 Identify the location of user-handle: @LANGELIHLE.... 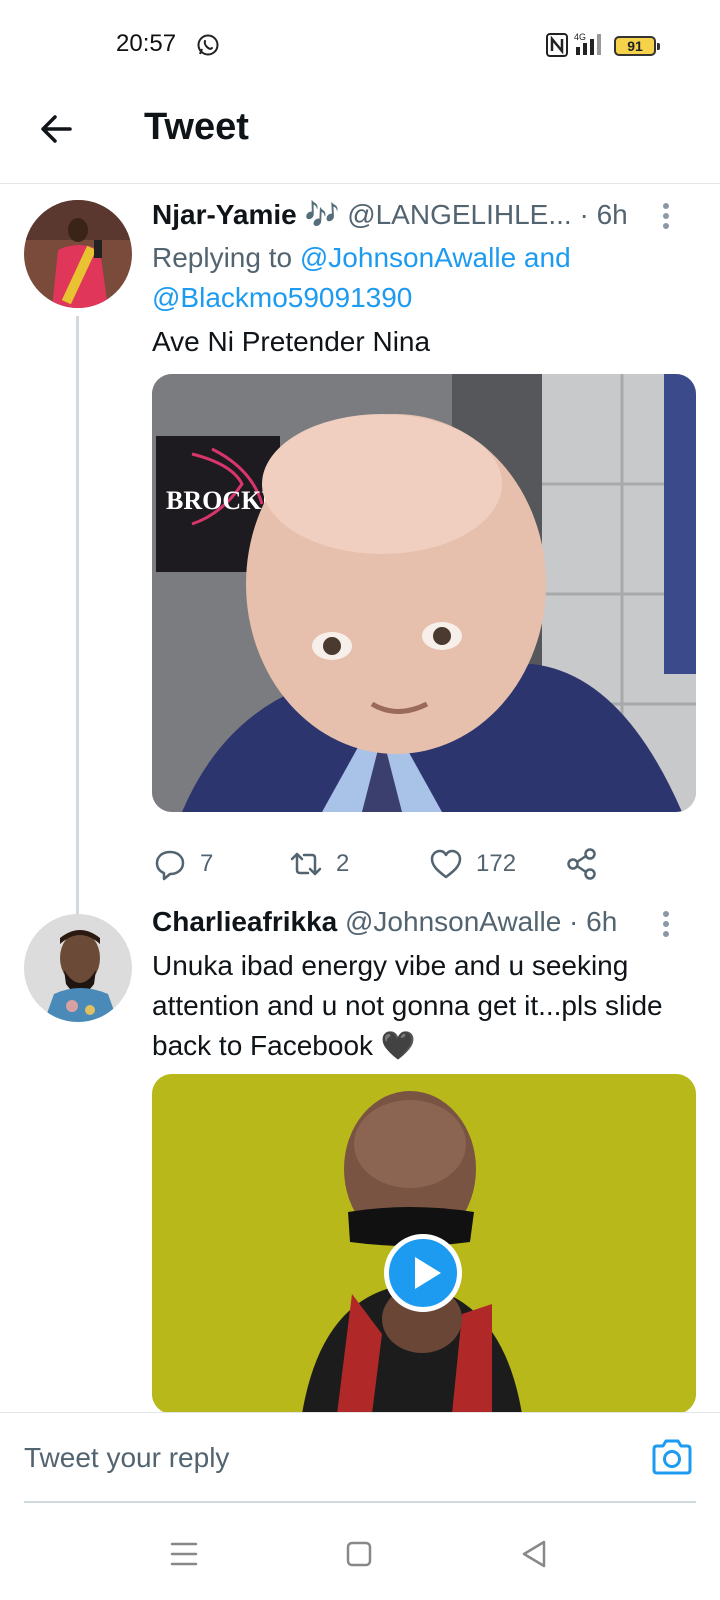
(459, 214).